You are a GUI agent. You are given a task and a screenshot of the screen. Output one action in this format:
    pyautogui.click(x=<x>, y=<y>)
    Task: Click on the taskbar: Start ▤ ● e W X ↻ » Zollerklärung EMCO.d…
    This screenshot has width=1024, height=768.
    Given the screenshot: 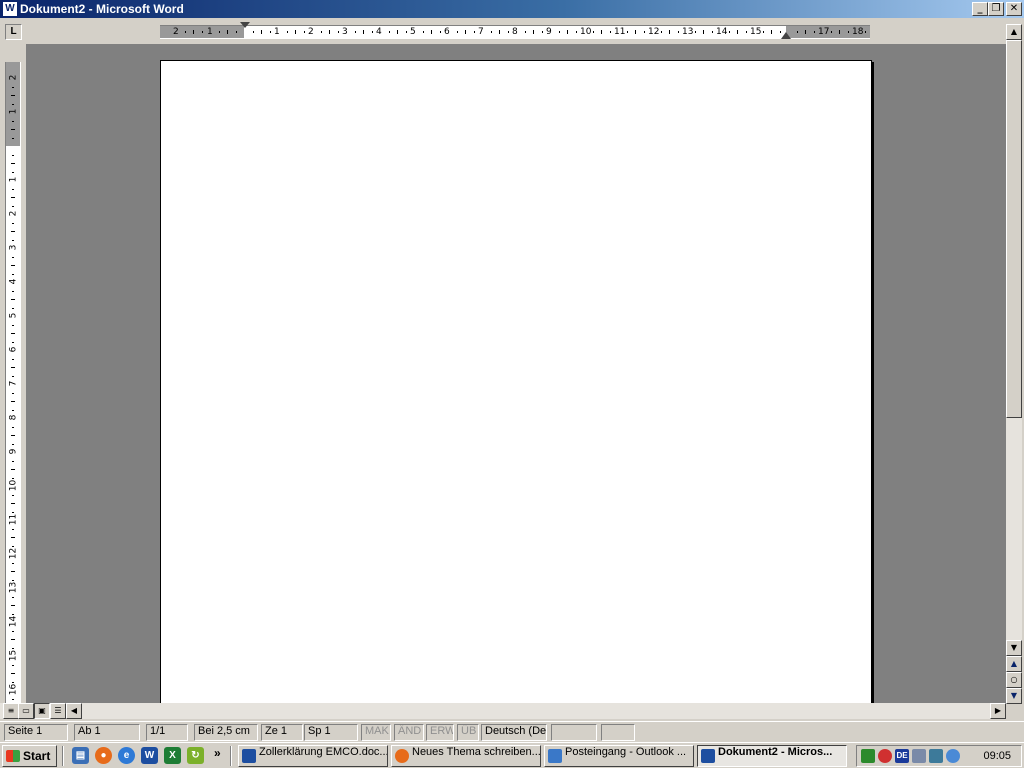 What is the action you would take?
    pyautogui.click(x=512, y=755)
    